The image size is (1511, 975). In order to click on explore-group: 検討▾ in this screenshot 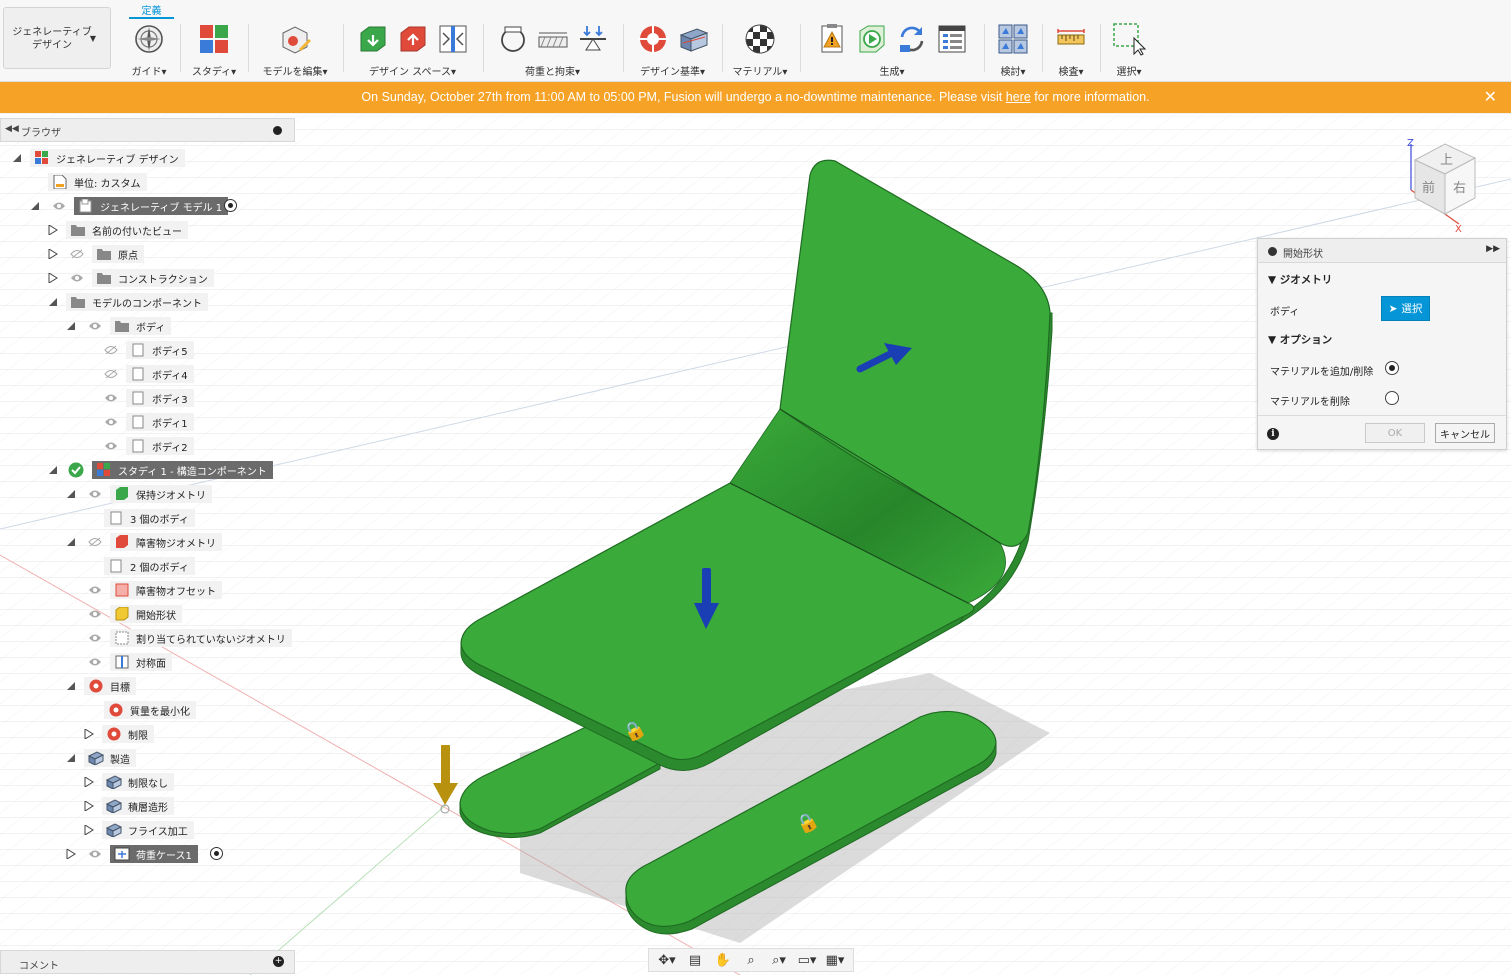, I will do `click(1013, 49)`.